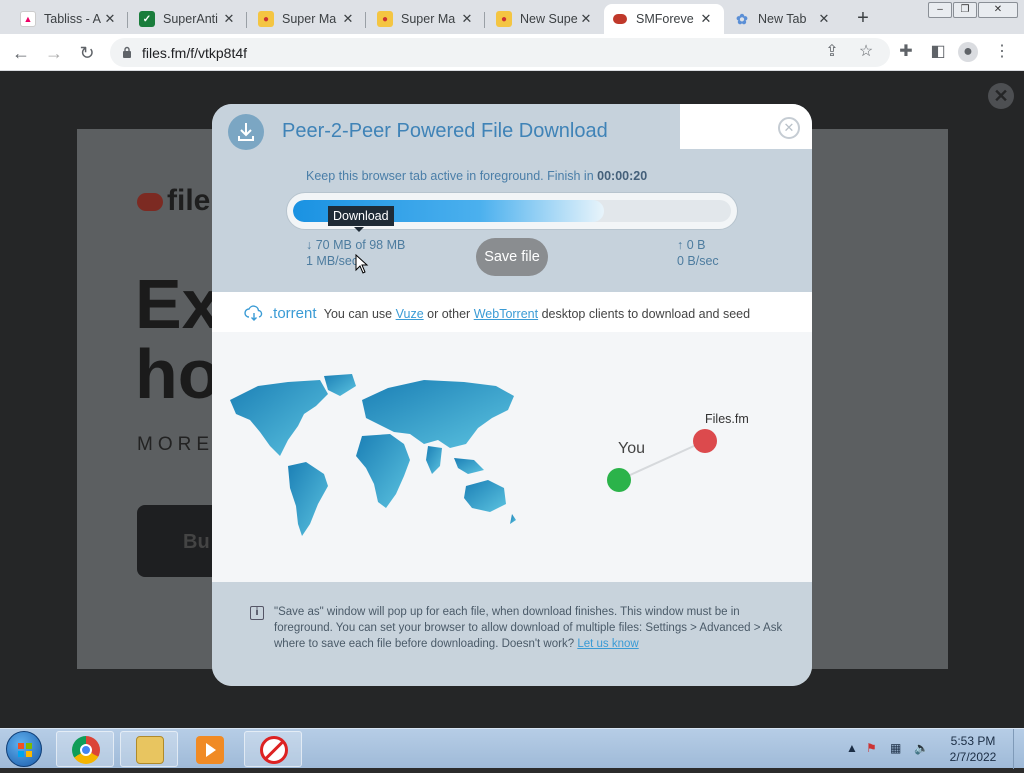 Image resolution: width=1024 pixels, height=773 pixels. Describe the element at coordinates (127, 52) in the screenshot. I see `lock-icon` at that location.